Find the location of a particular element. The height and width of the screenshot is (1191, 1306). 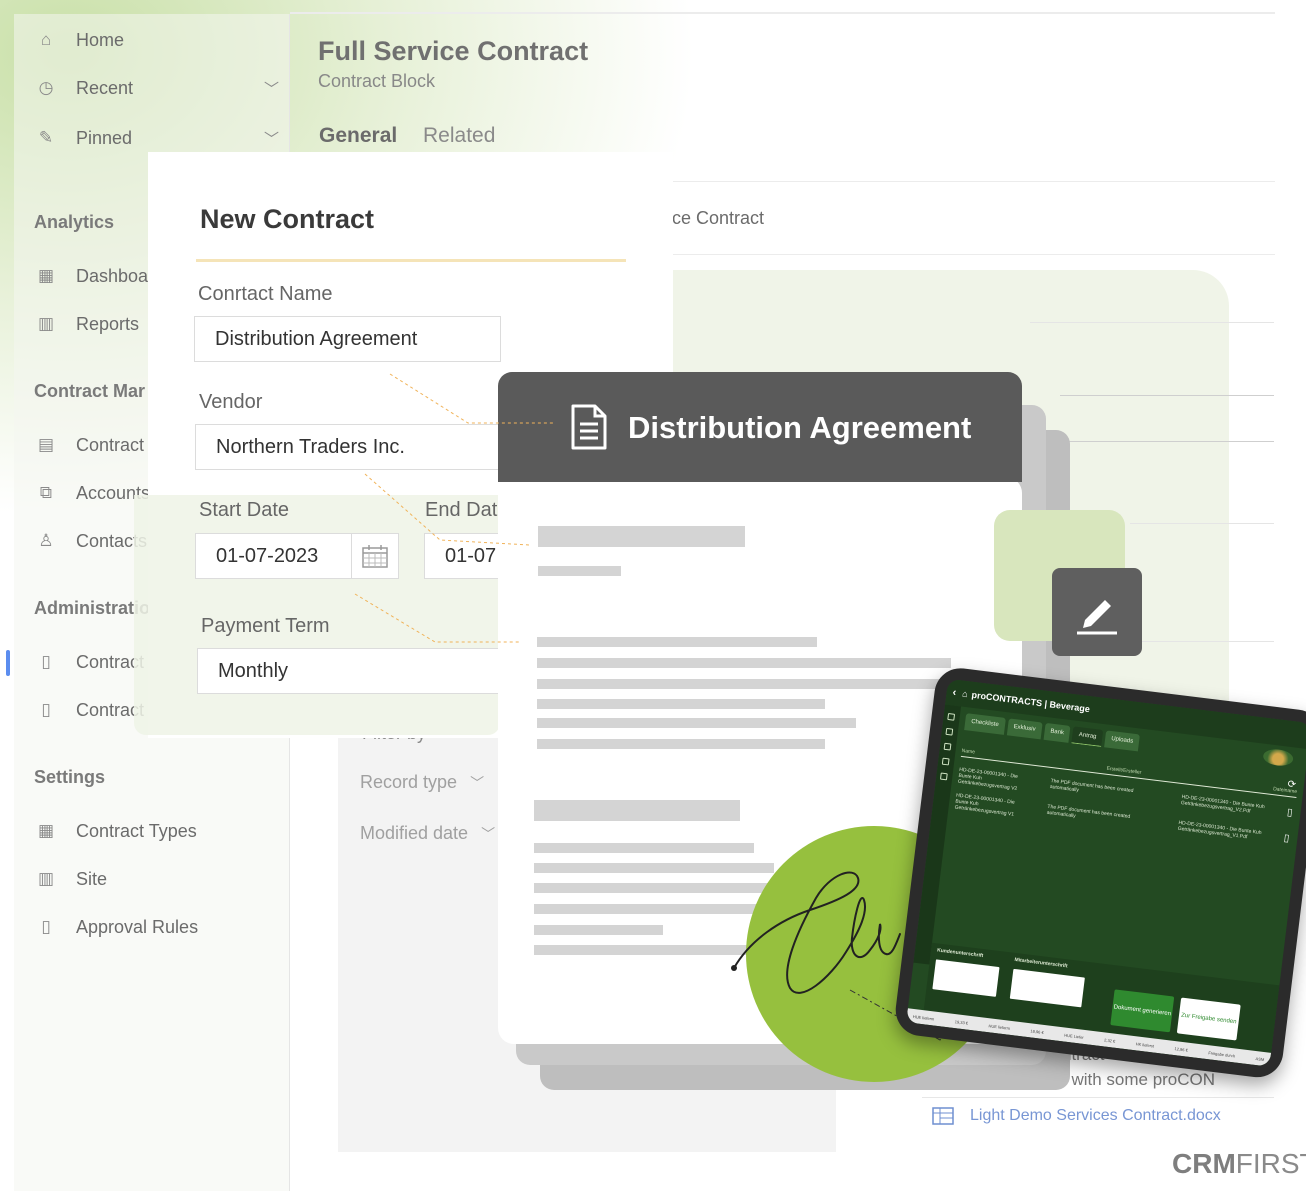

sidebar-item-label: Contract Types is located at coordinates (136, 830).